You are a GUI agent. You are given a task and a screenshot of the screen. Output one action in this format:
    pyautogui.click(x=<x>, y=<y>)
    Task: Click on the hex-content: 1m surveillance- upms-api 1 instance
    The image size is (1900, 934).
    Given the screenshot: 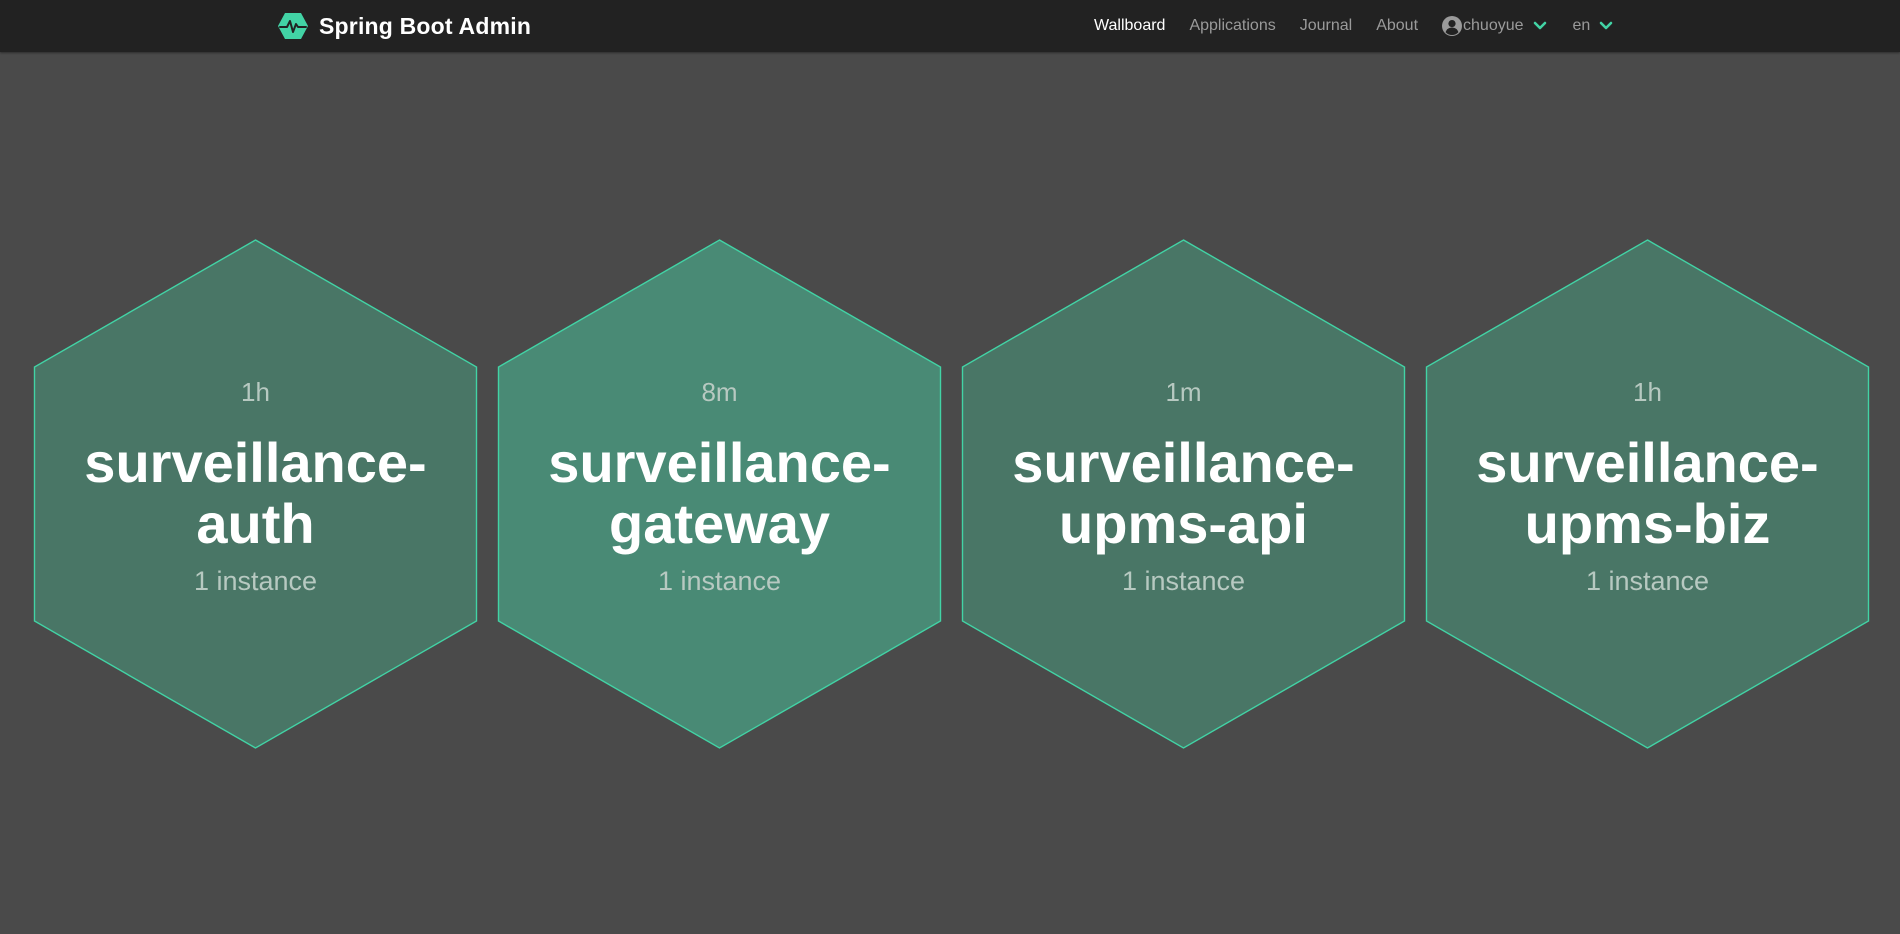 What is the action you would take?
    pyautogui.click(x=1183, y=494)
    